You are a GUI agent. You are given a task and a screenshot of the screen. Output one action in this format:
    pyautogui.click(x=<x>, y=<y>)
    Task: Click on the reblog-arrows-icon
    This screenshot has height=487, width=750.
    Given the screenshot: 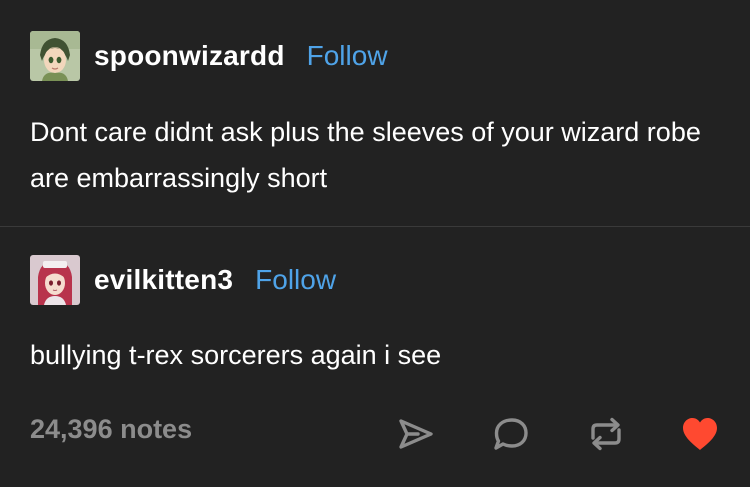 What is the action you would take?
    pyautogui.click(x=606, y=434)
    